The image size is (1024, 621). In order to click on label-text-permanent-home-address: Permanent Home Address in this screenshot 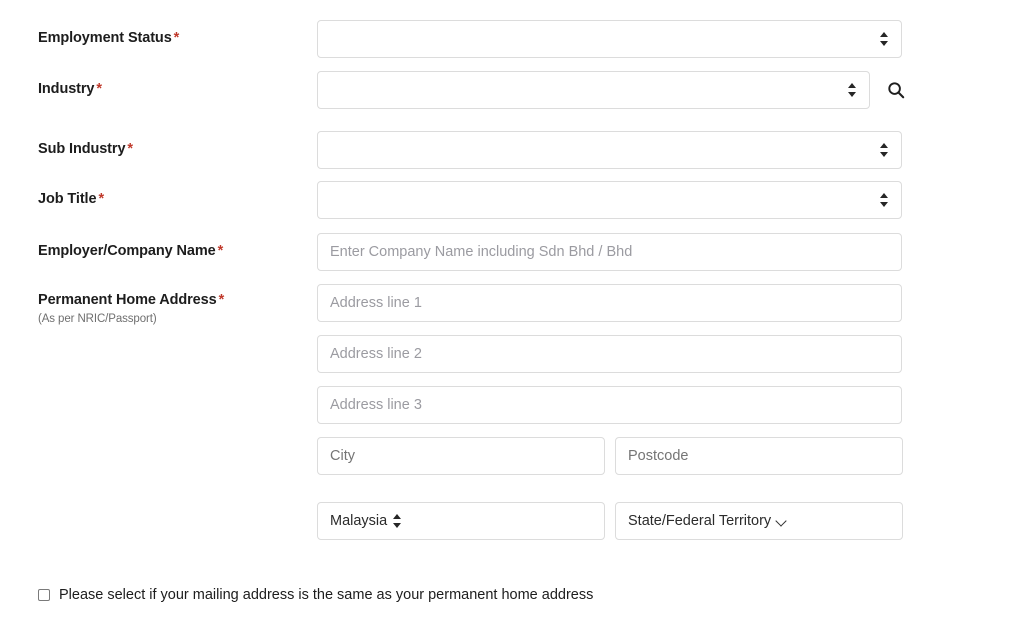, I will do `click(127, 300)`.